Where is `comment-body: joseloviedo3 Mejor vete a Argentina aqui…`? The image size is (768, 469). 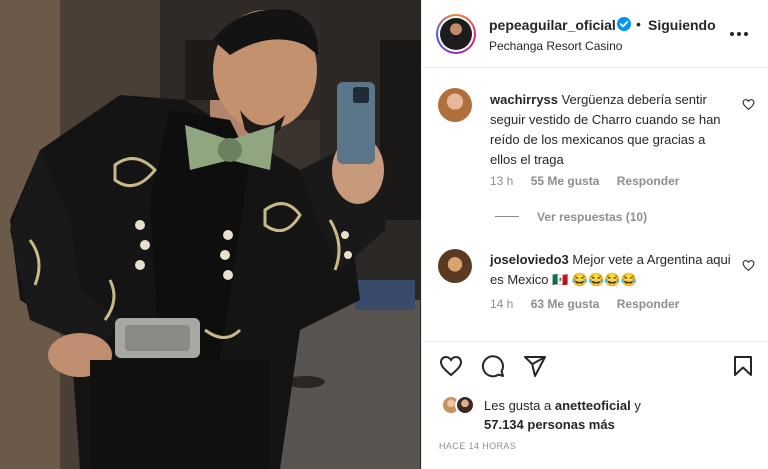
comment-body: joseloviedo3 Mejor vete a Argentina aqui… is located at coordinates (612, 270).